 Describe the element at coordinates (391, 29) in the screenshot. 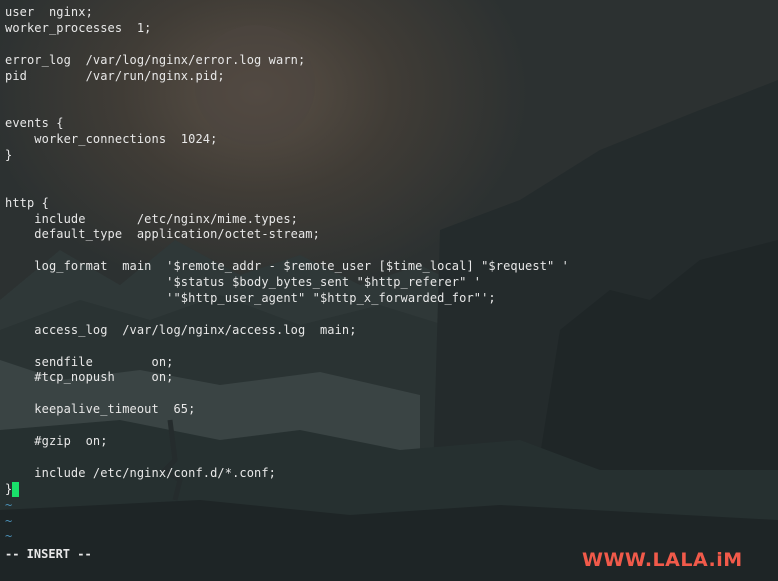

I see `code-line: worker_processes 1;` at that location.